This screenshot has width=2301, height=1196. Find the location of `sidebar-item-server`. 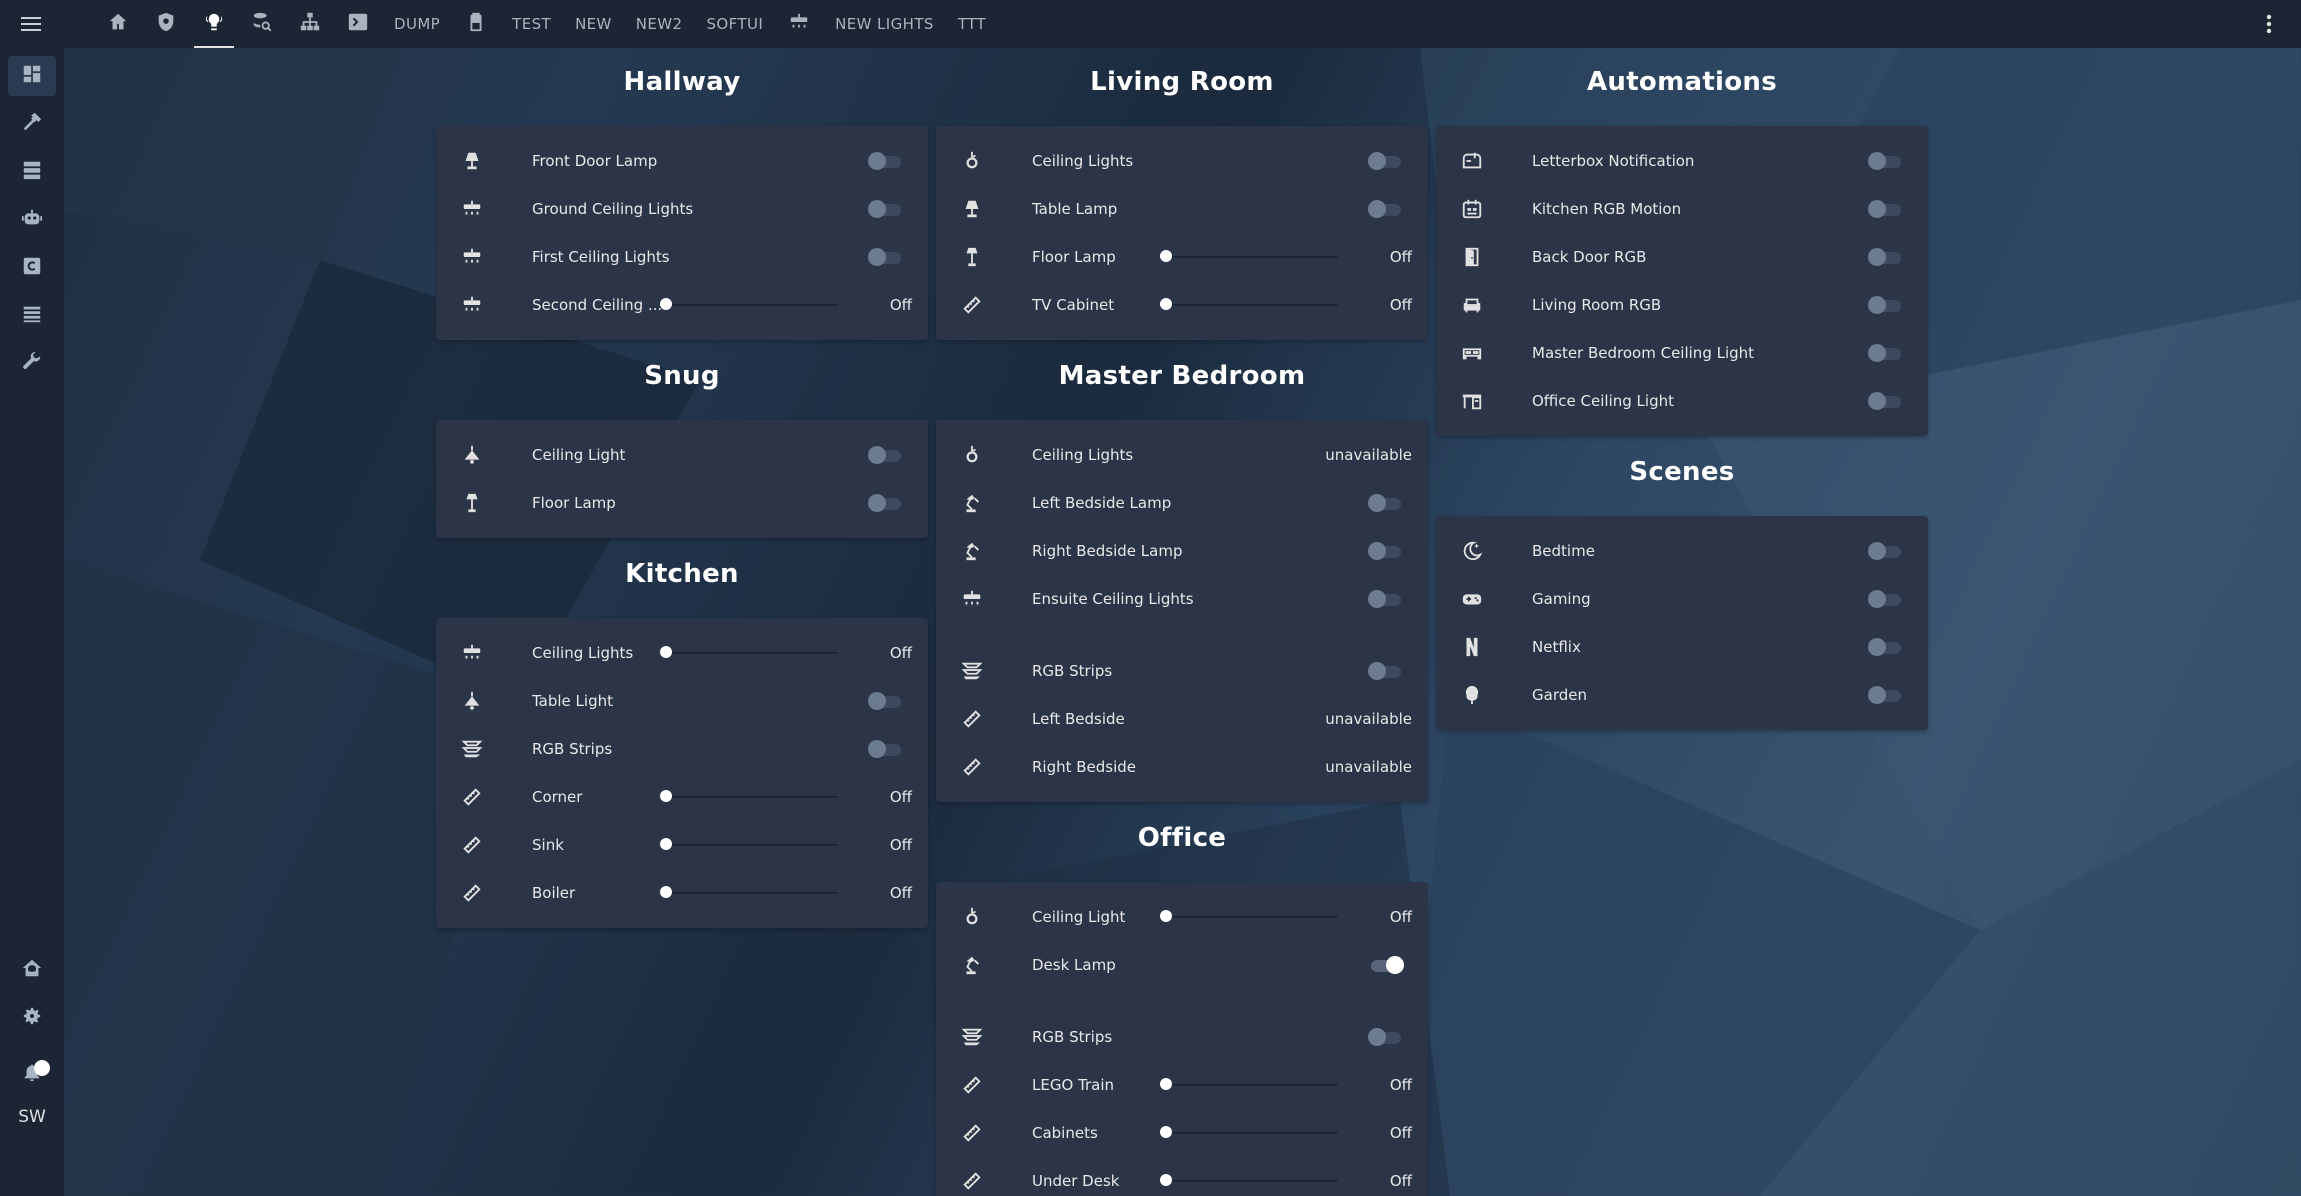

sidebar-item-server is located at coordinates (32, 172).